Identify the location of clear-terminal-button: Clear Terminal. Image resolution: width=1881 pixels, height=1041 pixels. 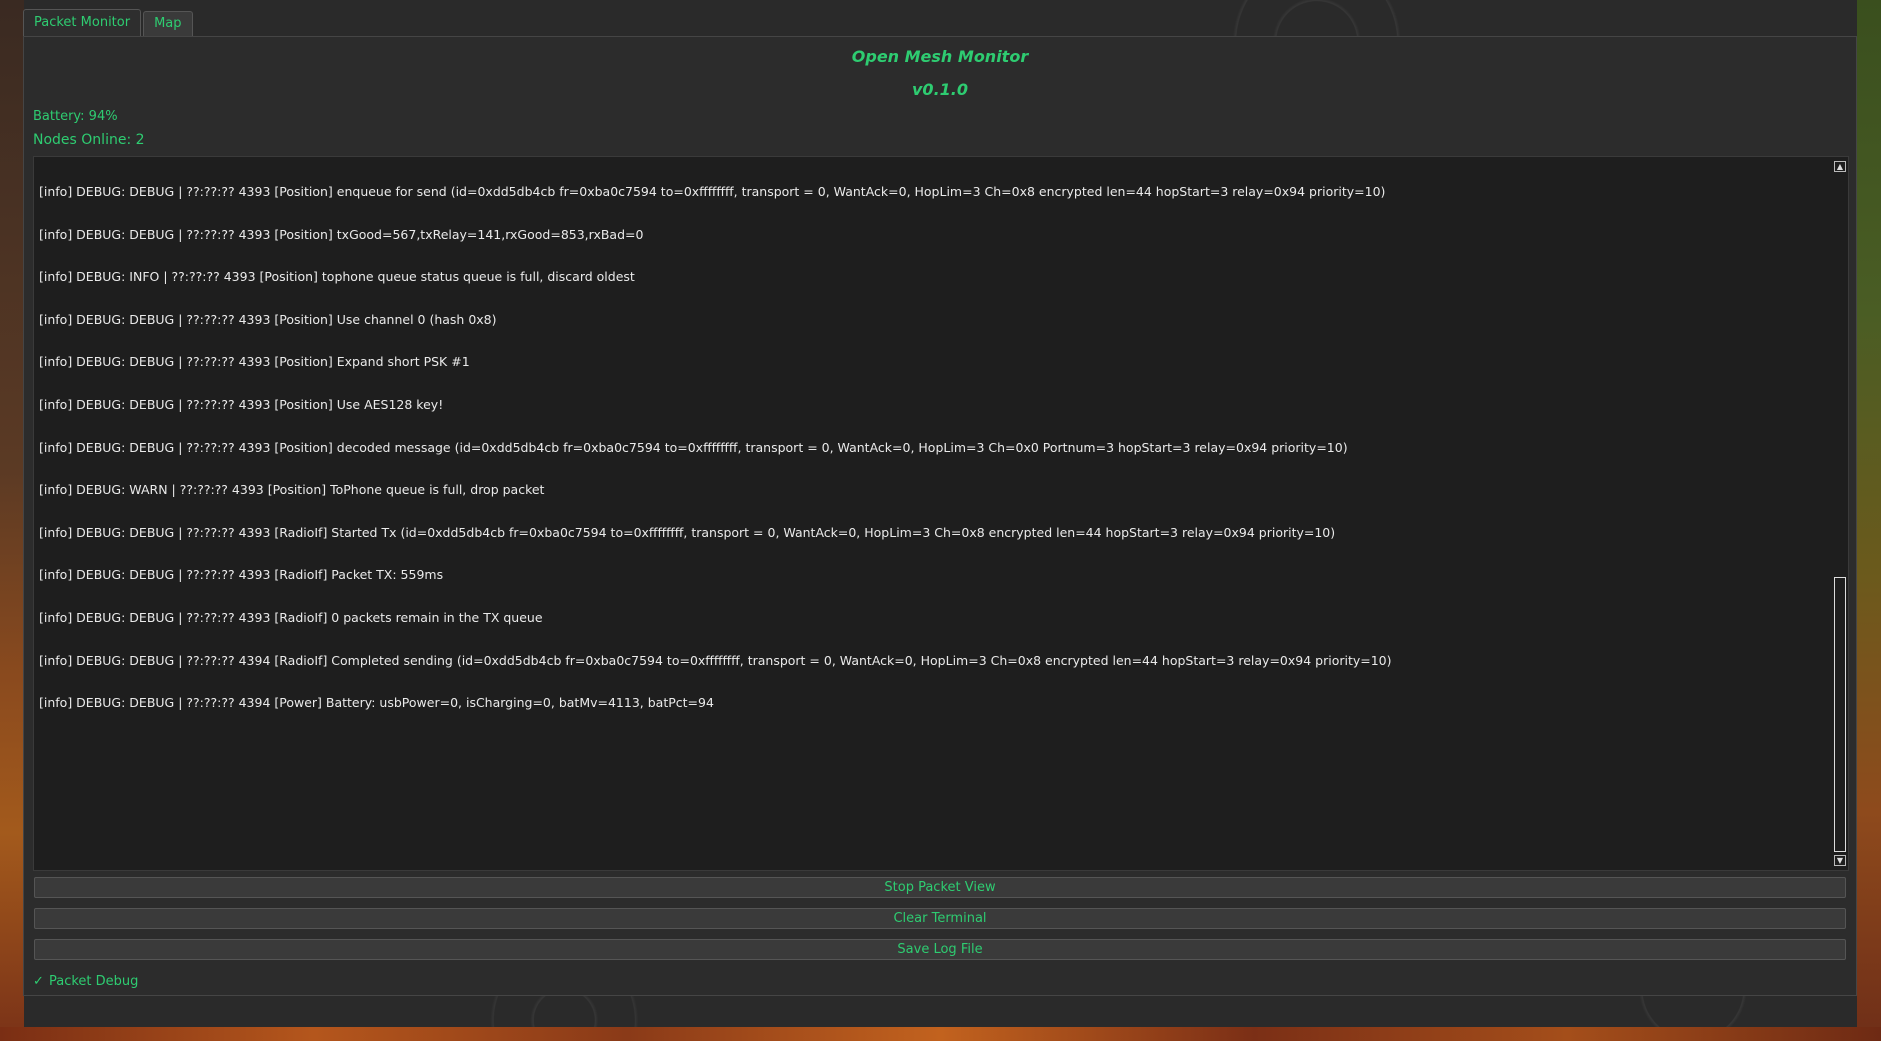
(940, 918).